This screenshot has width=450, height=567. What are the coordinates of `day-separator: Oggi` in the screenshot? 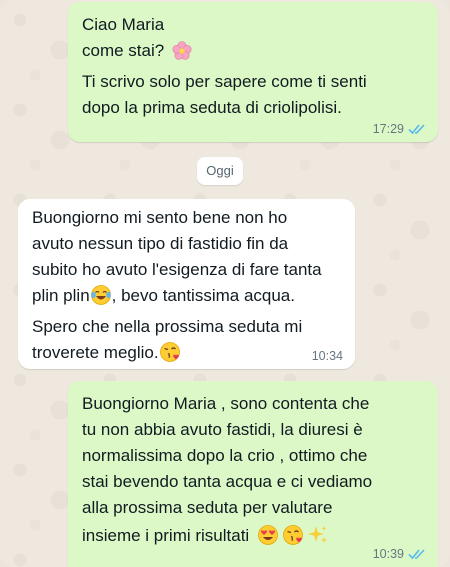 It's located at (220, 171).